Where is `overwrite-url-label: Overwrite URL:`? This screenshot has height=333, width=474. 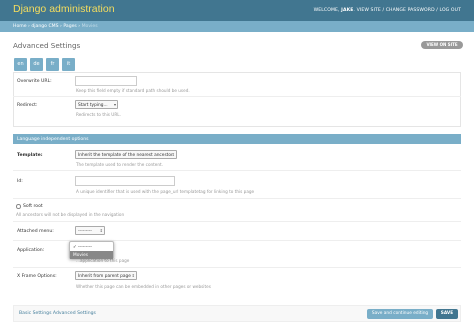
overwrite-url-label: Overwrite URL: is located at coordinates (34, 81).